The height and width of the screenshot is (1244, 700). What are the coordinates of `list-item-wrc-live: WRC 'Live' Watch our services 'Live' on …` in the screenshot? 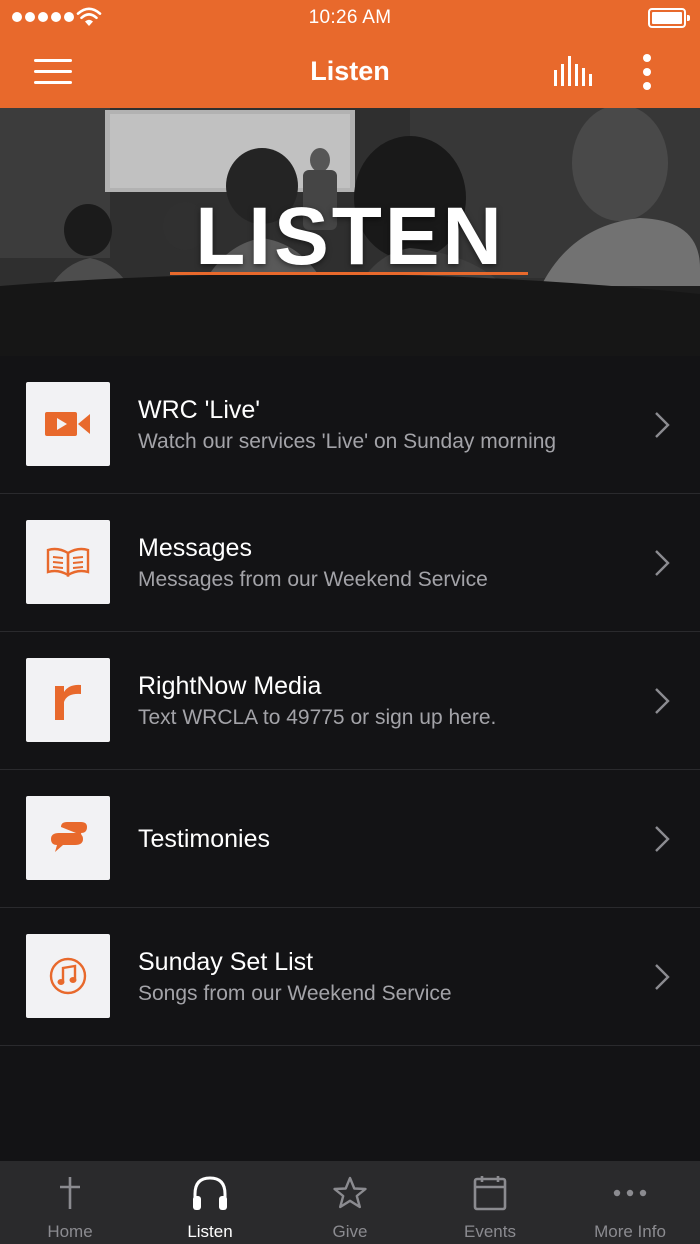 It's located at (350, 425).